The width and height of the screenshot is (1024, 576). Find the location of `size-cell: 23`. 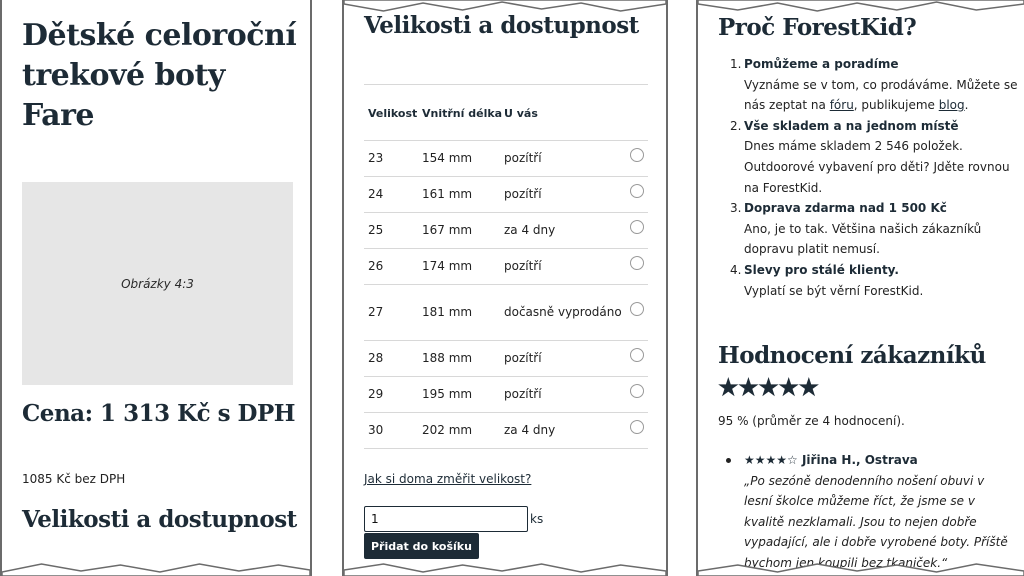

size-cell: 23 is located at coordinates (393, 158).